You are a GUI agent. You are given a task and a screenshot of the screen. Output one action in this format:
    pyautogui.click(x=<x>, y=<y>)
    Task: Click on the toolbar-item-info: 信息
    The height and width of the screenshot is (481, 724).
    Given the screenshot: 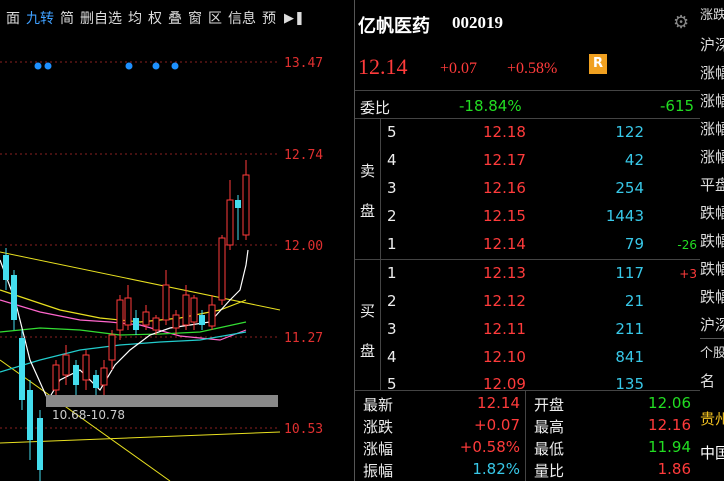 What is the action you would take?
    pyautogui.click(x=242, y=18)
    